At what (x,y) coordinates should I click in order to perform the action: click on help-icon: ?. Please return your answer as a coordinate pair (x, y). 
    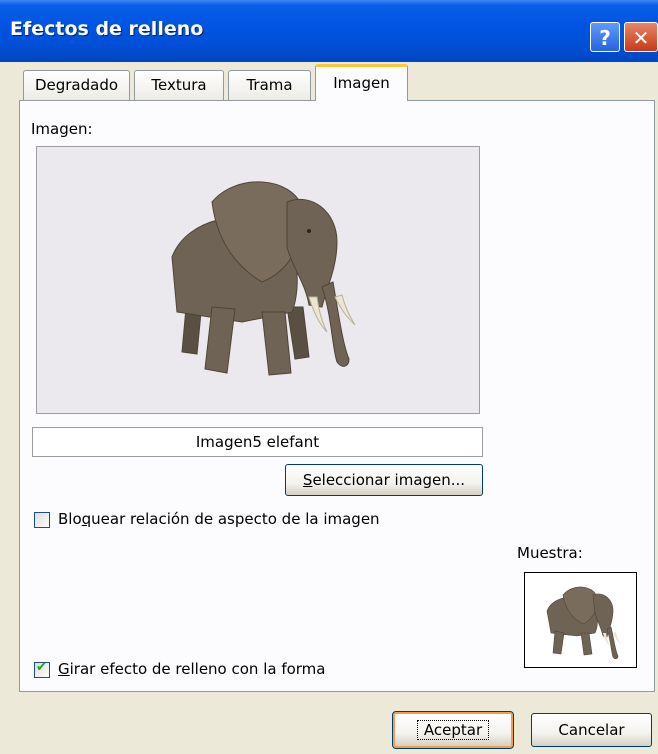
    Looking at the image, I should click on (605, 38).